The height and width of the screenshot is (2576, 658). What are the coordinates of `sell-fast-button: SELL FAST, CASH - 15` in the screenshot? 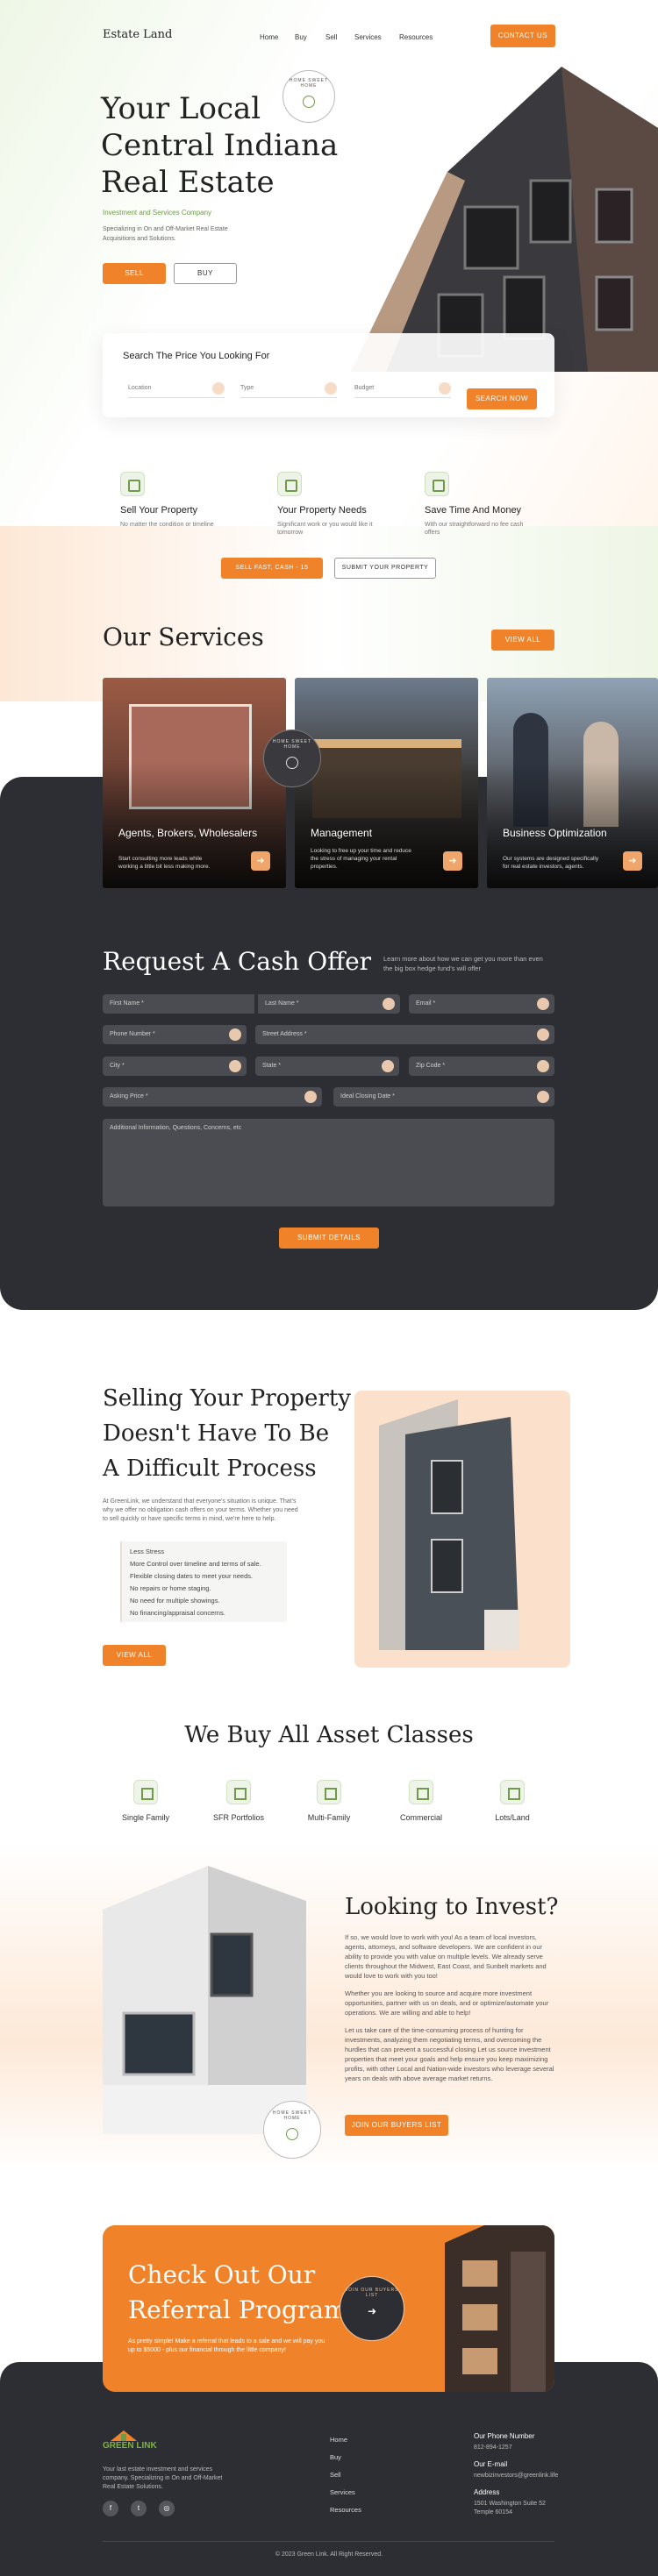 It's located at (272, 568).